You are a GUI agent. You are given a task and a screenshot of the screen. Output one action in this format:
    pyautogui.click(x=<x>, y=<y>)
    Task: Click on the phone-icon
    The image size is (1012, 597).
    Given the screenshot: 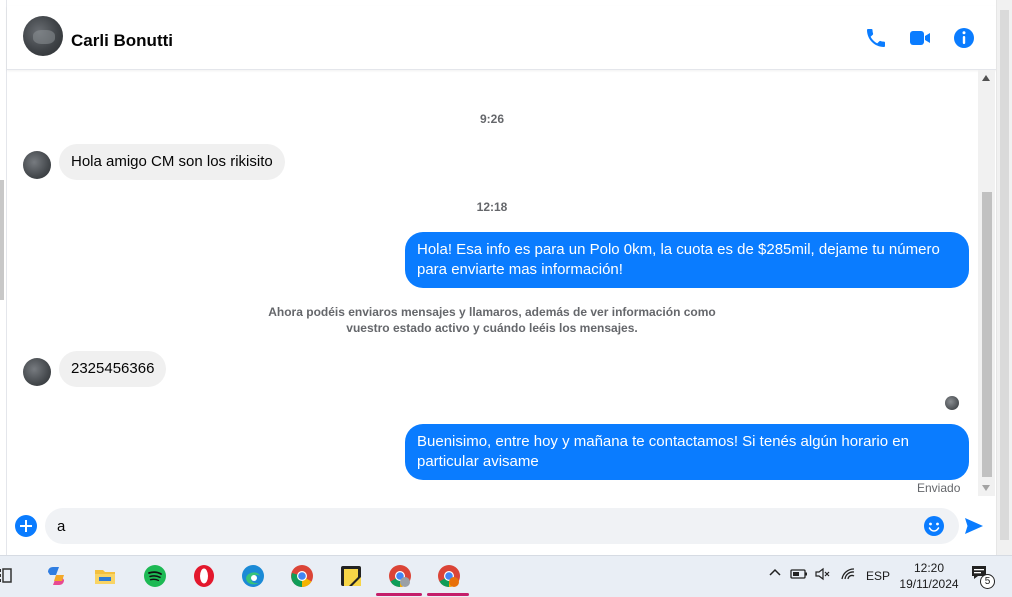 What is the action you would take?
    pyautogui.click(x=876, y=38)
    